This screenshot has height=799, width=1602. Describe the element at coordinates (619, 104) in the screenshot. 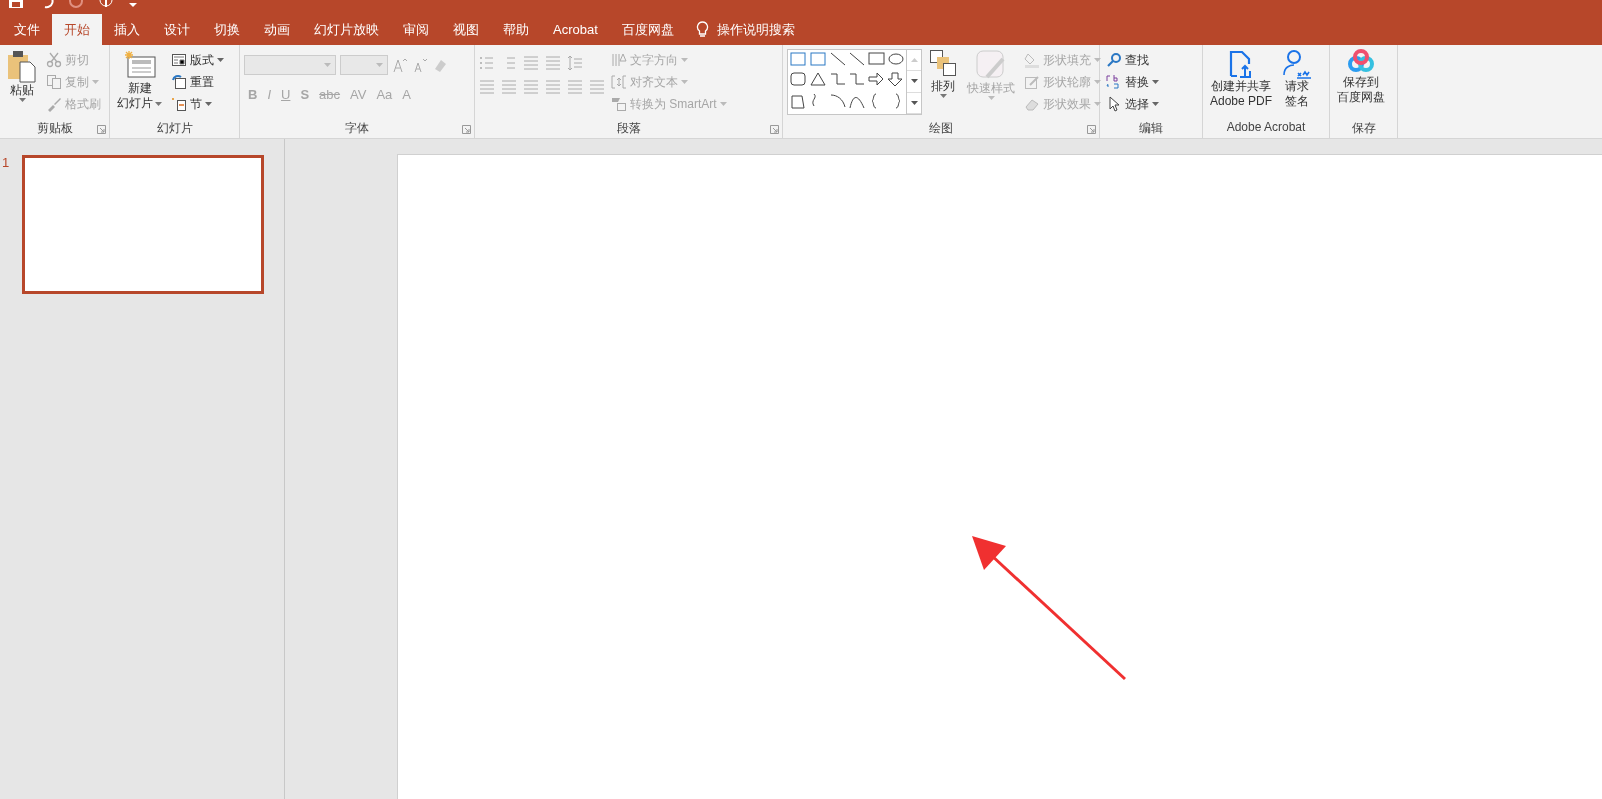

I see `smartart-icon` at that location.